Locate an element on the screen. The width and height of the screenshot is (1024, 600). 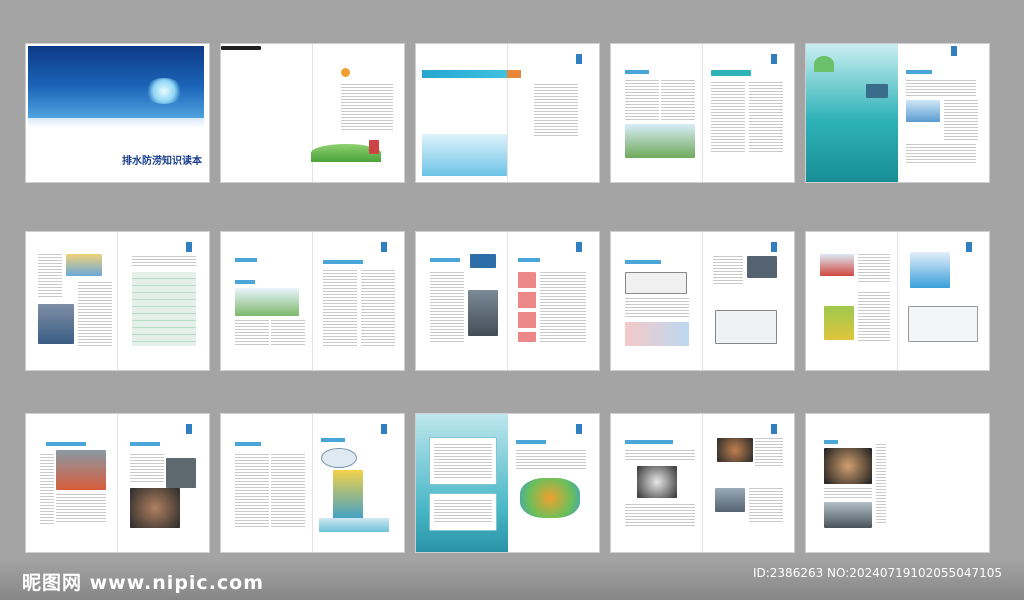
dome-image is located at coordinates (824, 64).